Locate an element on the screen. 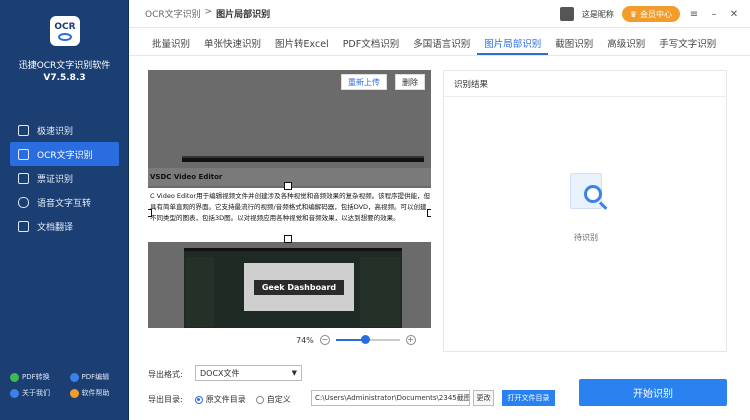 This screenshot has height=420, width=750. translate-icon is located at coordinates (23, 226).